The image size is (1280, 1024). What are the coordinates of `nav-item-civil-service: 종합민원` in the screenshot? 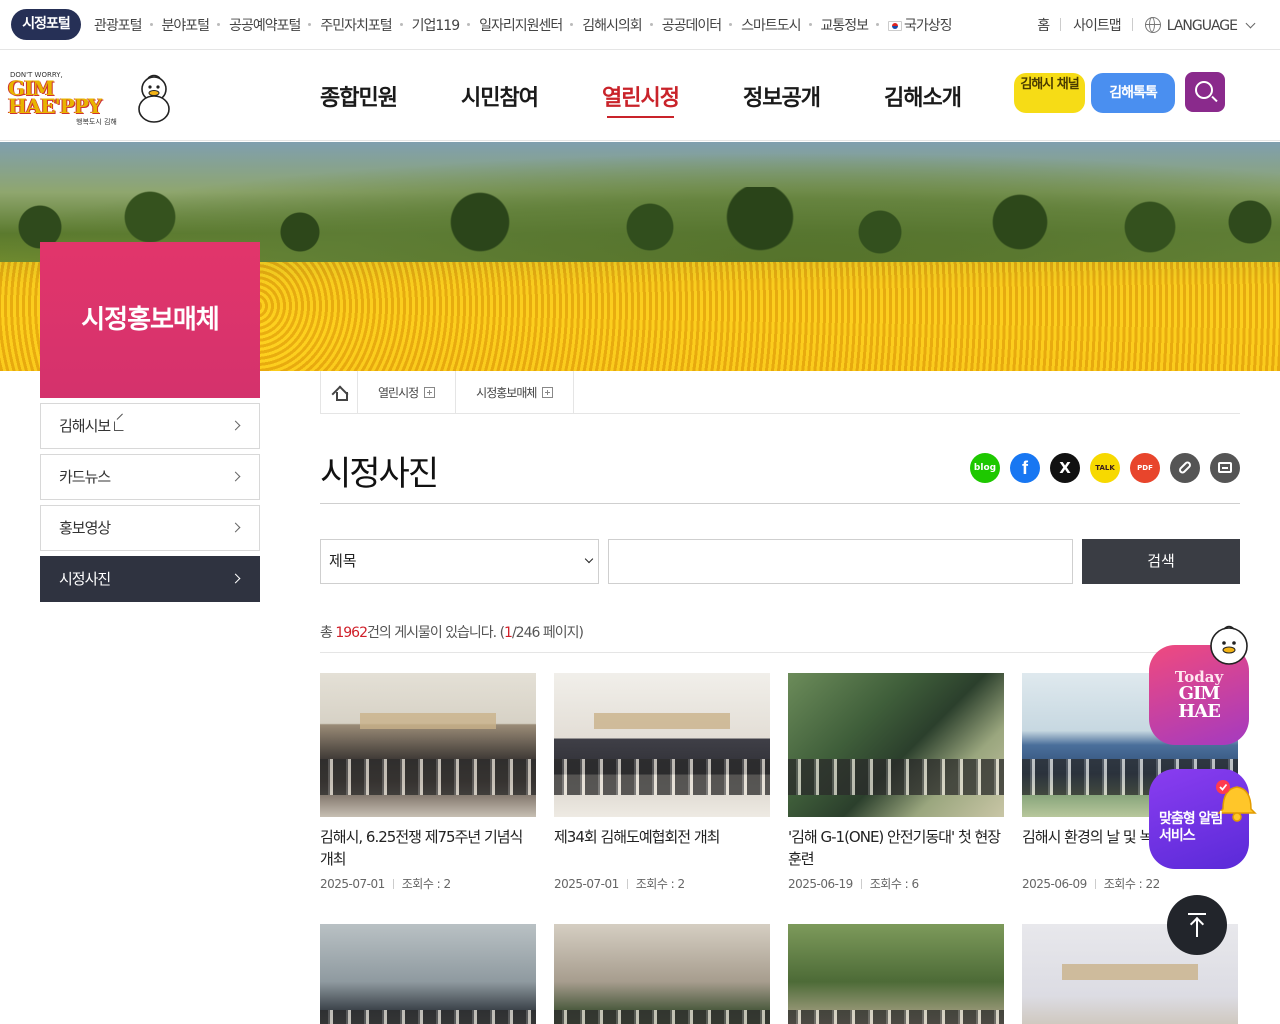 It's located at (358, 96).